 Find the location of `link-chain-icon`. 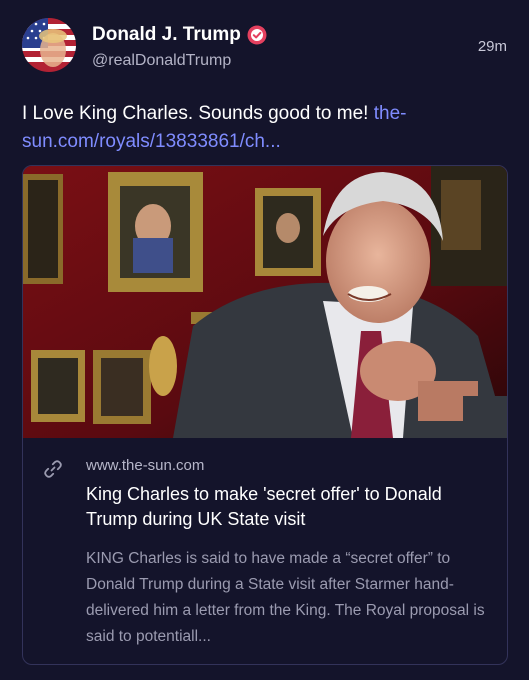

link-chain-icon is located at coordinates (53, 469).